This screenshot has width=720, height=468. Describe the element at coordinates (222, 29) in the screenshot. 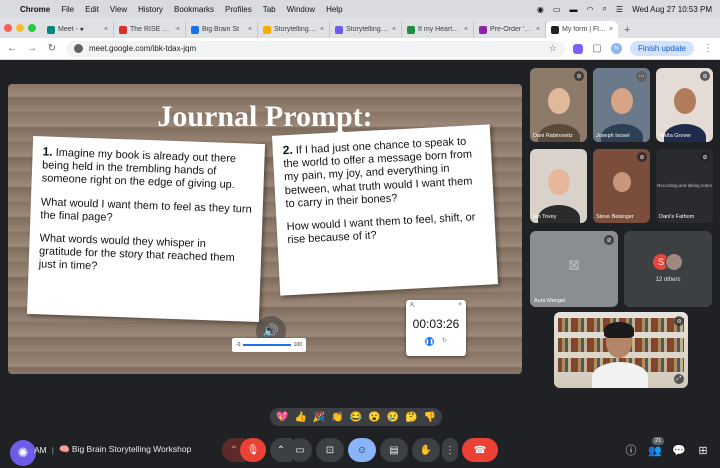

I see `tab-big-brain: Big Brain St ×` at that location.